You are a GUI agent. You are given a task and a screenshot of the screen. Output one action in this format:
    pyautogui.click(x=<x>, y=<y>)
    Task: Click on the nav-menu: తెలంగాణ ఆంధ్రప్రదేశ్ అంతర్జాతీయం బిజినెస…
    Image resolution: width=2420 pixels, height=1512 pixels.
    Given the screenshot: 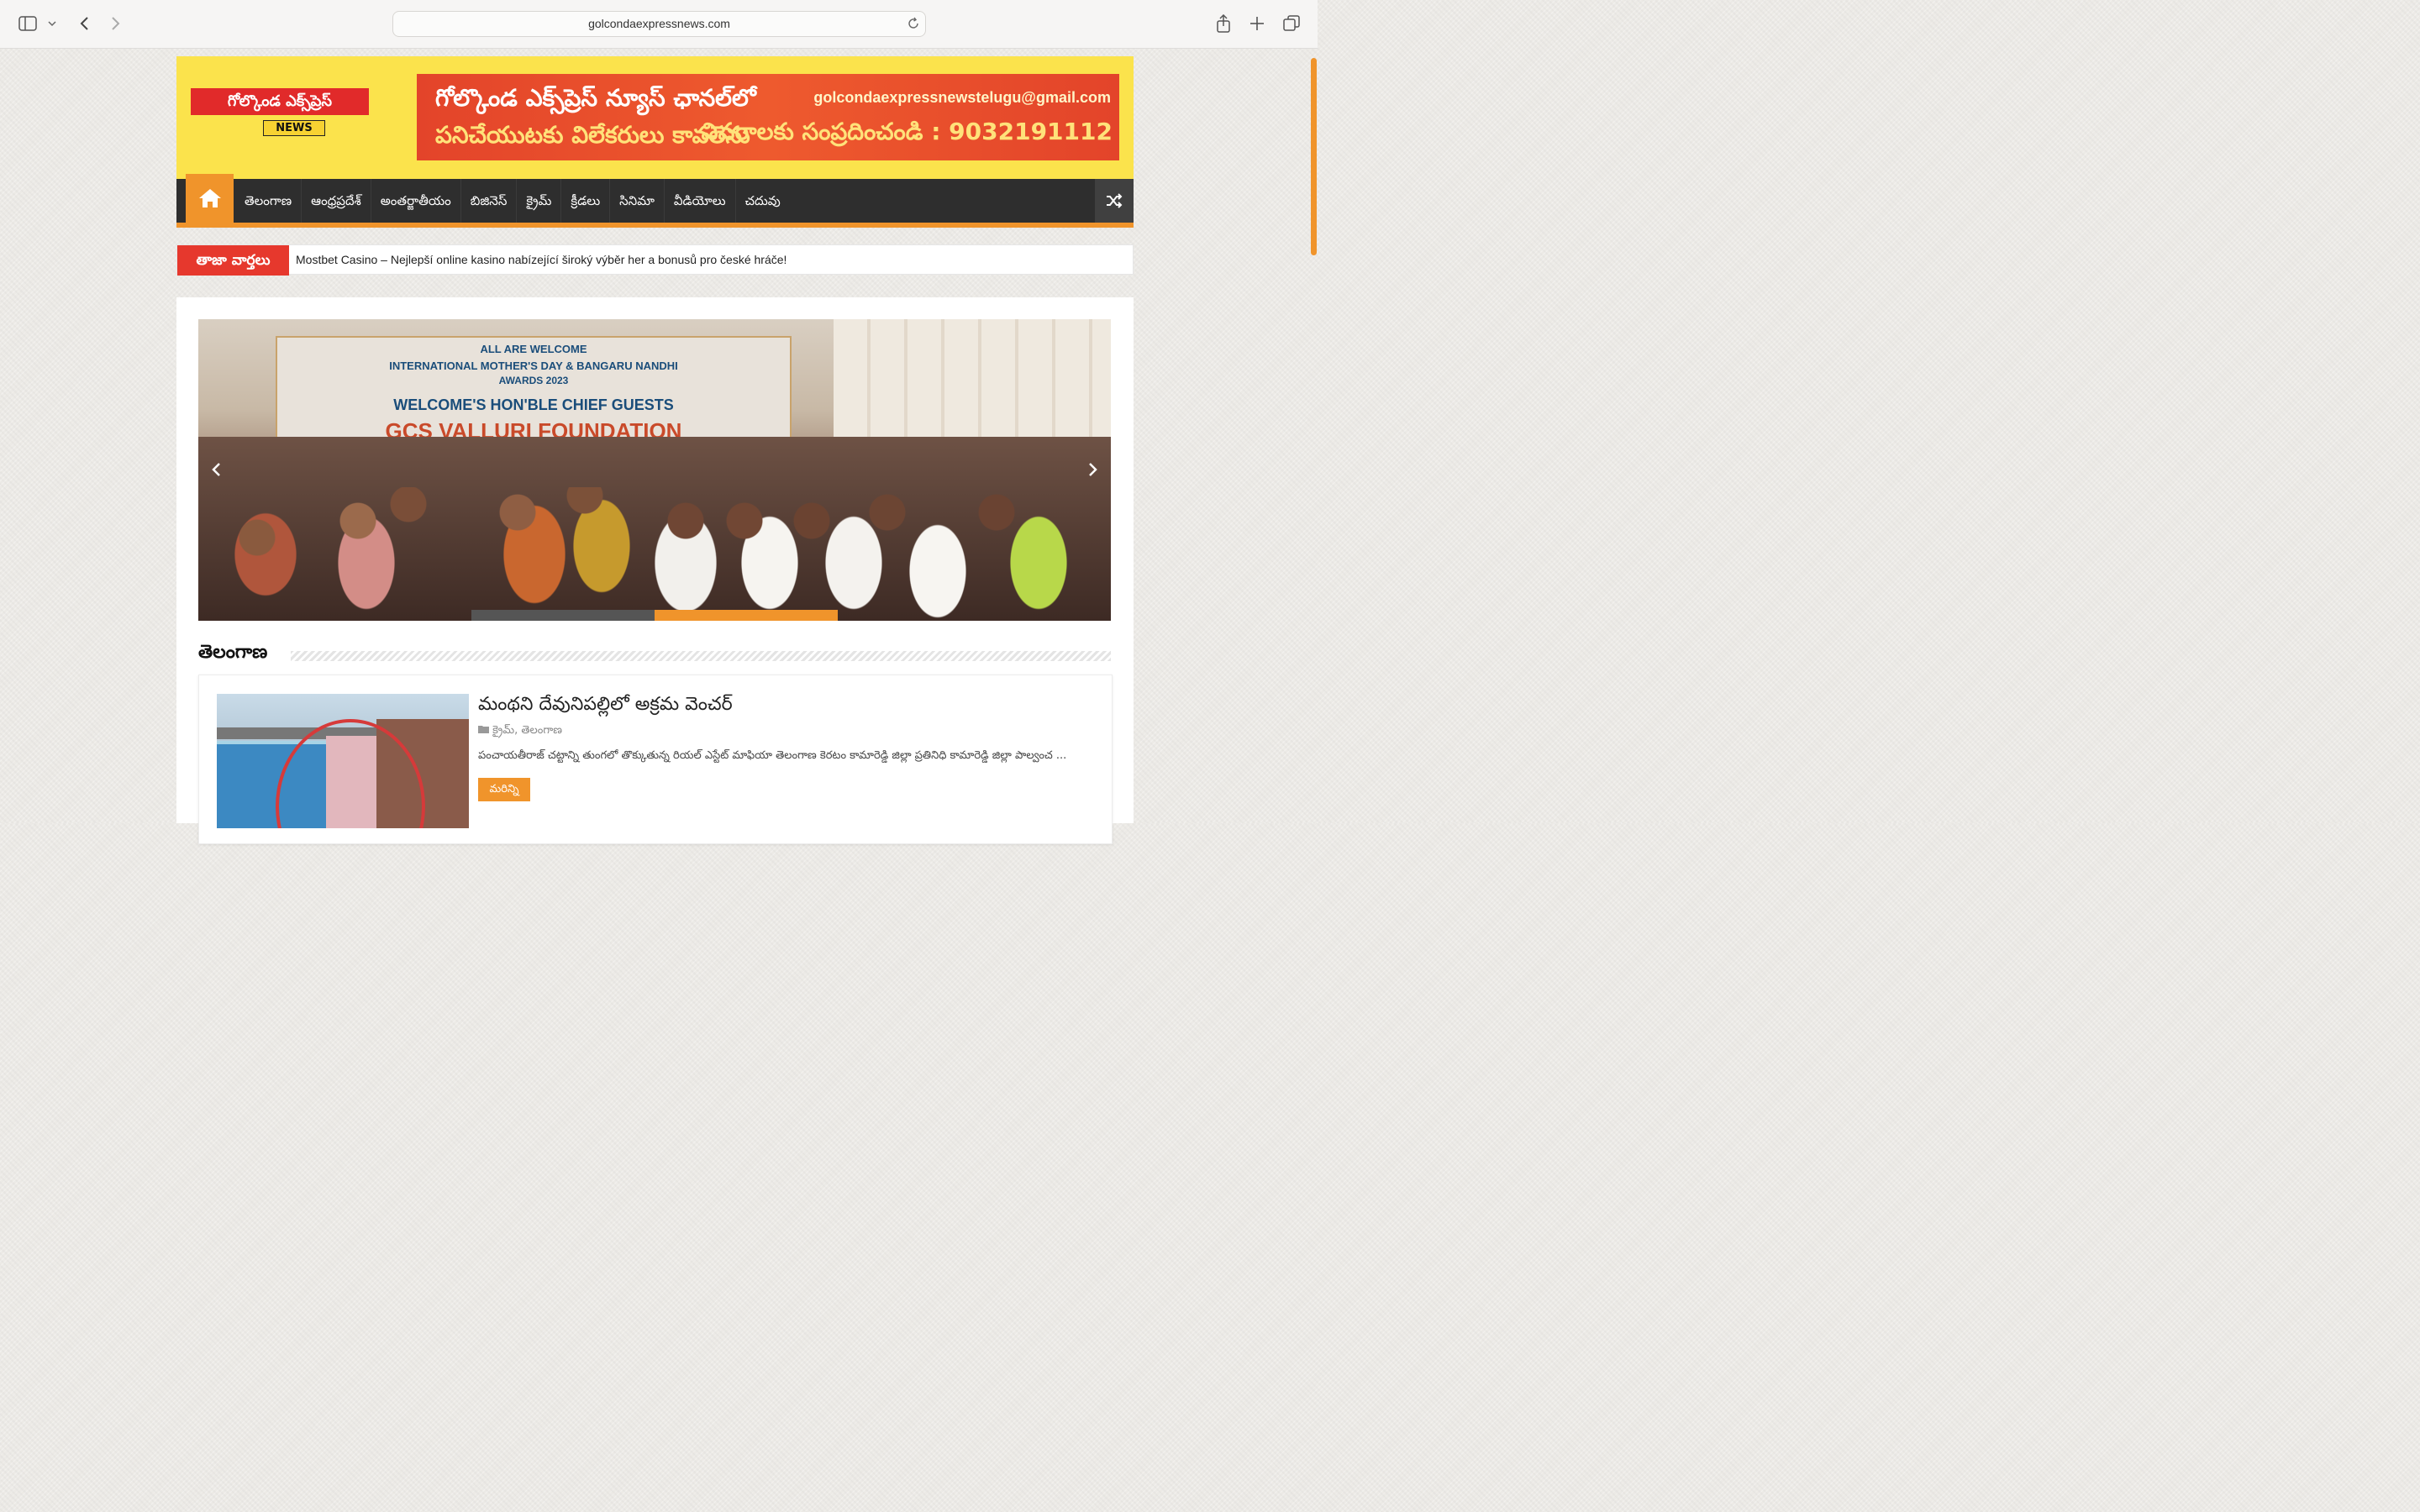 What is the action you would take?
    pyautogui.click(x=512, y=201)
    